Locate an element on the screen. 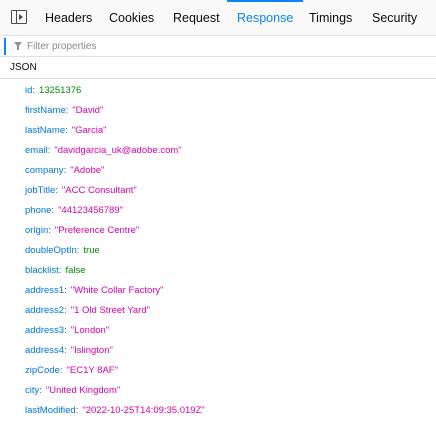  json-value: "44123456789" is located at coordinates (90, 210).